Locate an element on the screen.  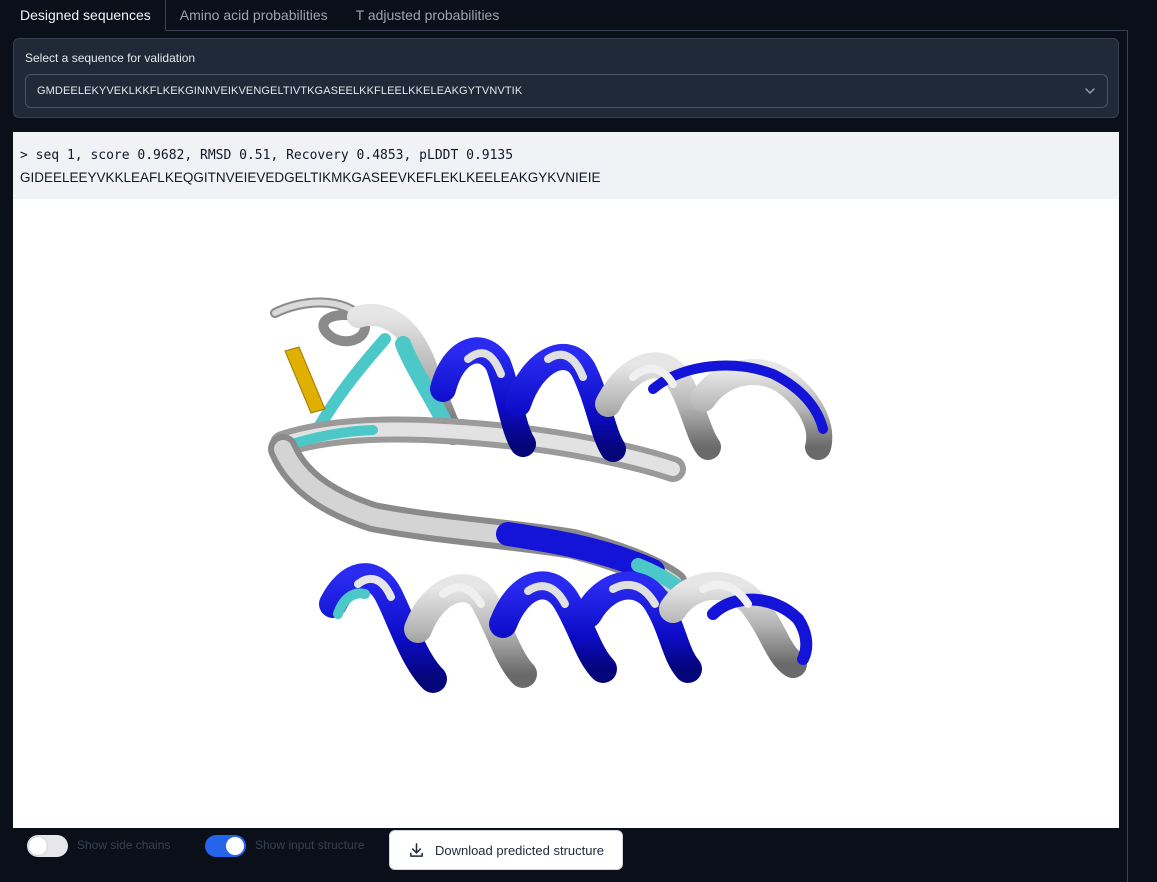
tab-designed-sequences: Designed sequences is located at coordinates (83, 15).